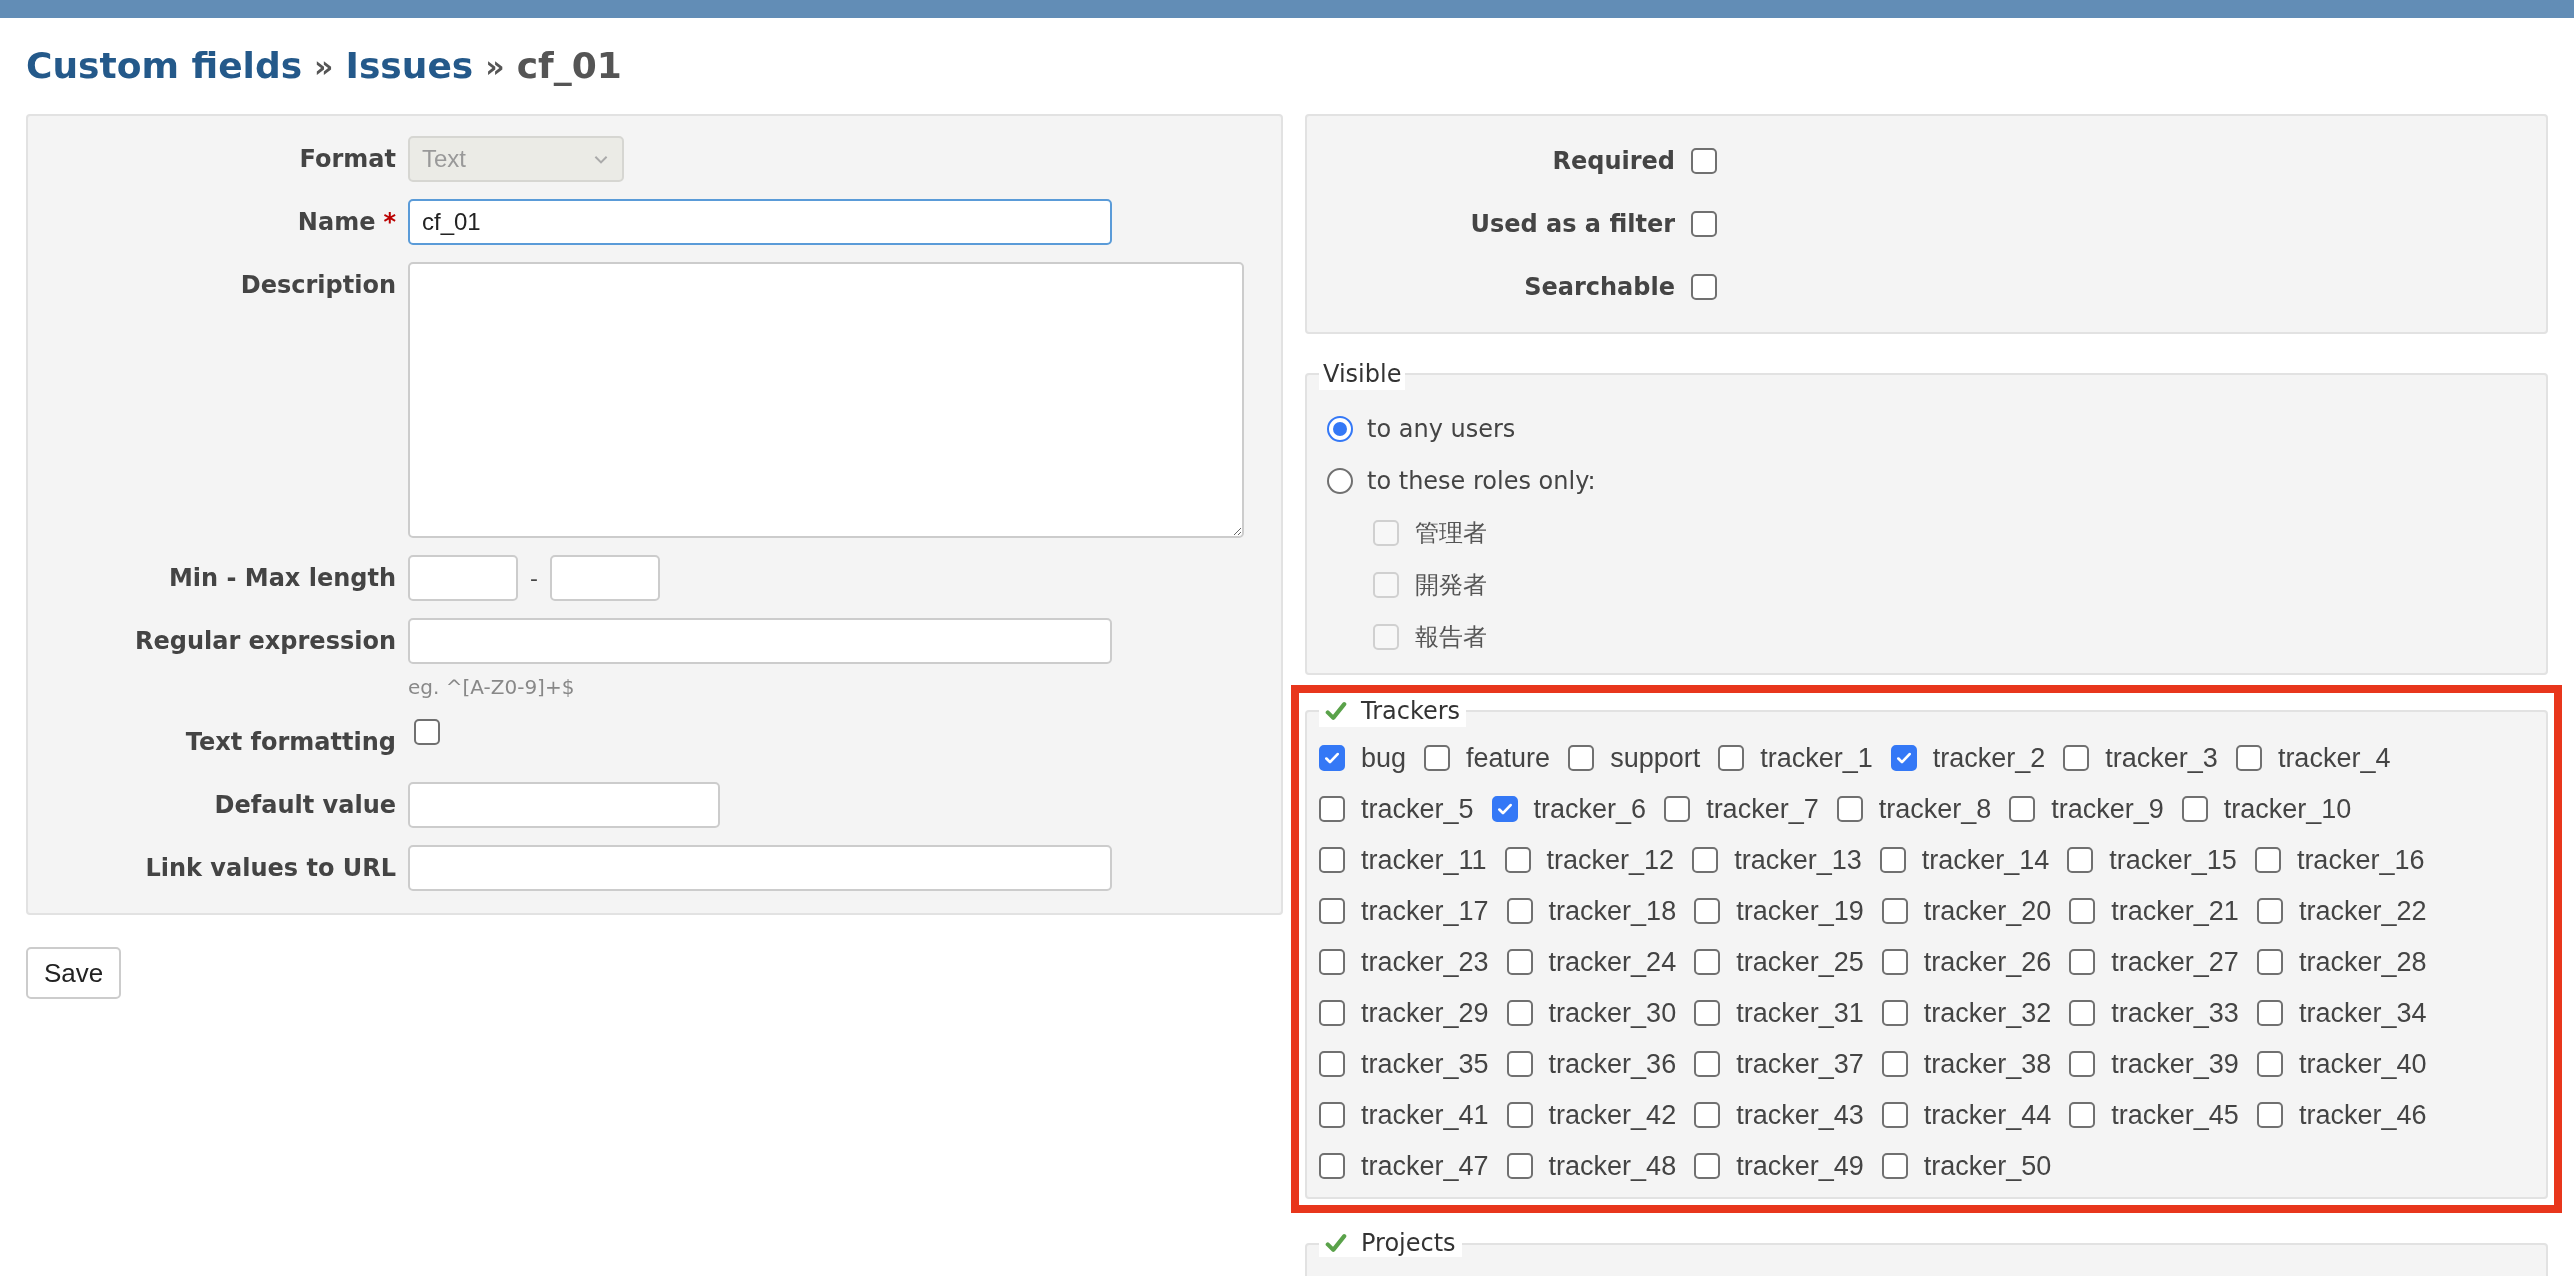  I want to click on field-label: Description, so click(318, 285).